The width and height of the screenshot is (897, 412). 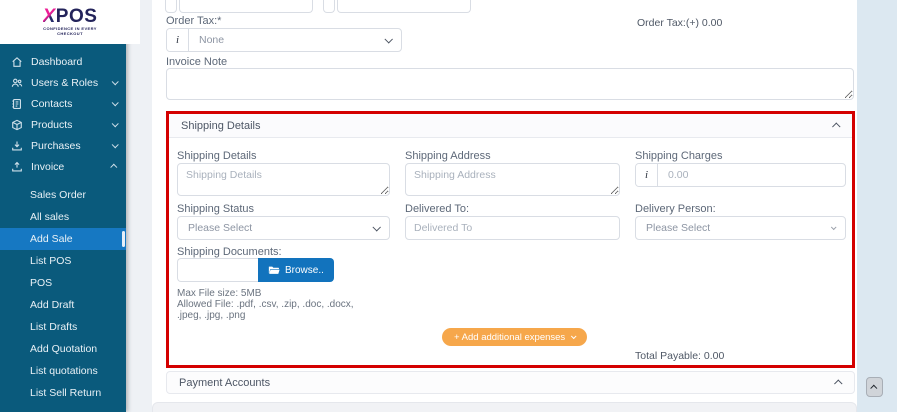 I want to click on shipping-documents-file-input: Browse.., so click(x=255, y=270).